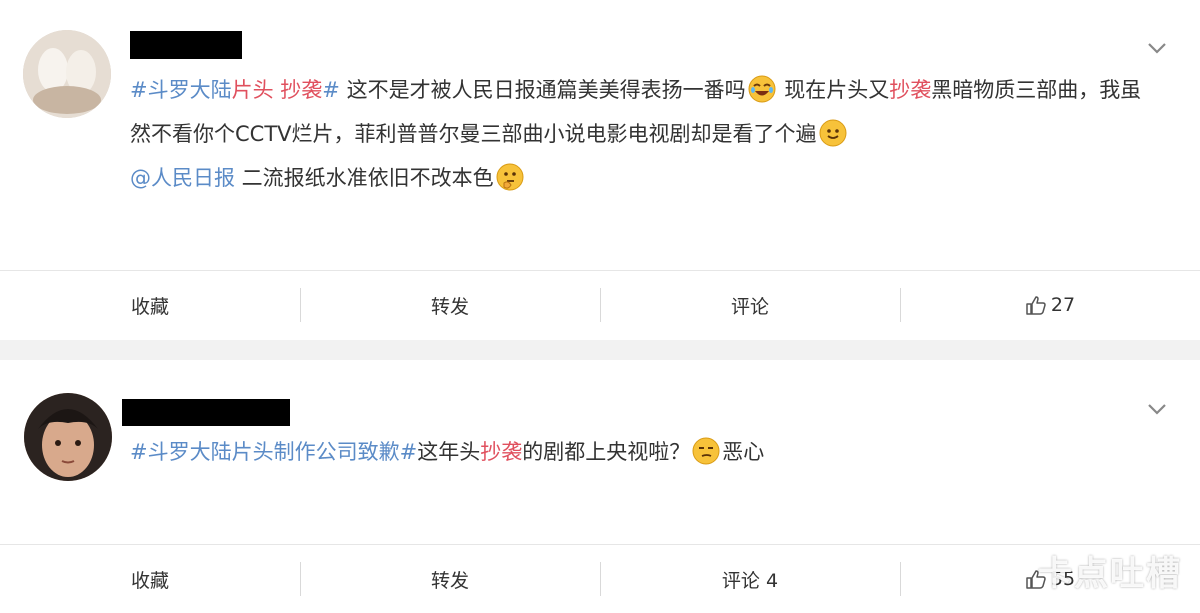 The width and height of the screenshot is (1200, 613). I want to click on smirk-emoji, so click(706, 451).